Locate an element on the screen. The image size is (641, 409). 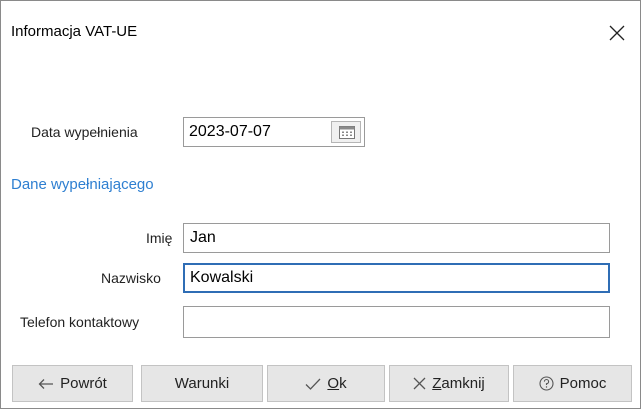
date-label: Data wypełnienia is located at coordinates (84, 132).